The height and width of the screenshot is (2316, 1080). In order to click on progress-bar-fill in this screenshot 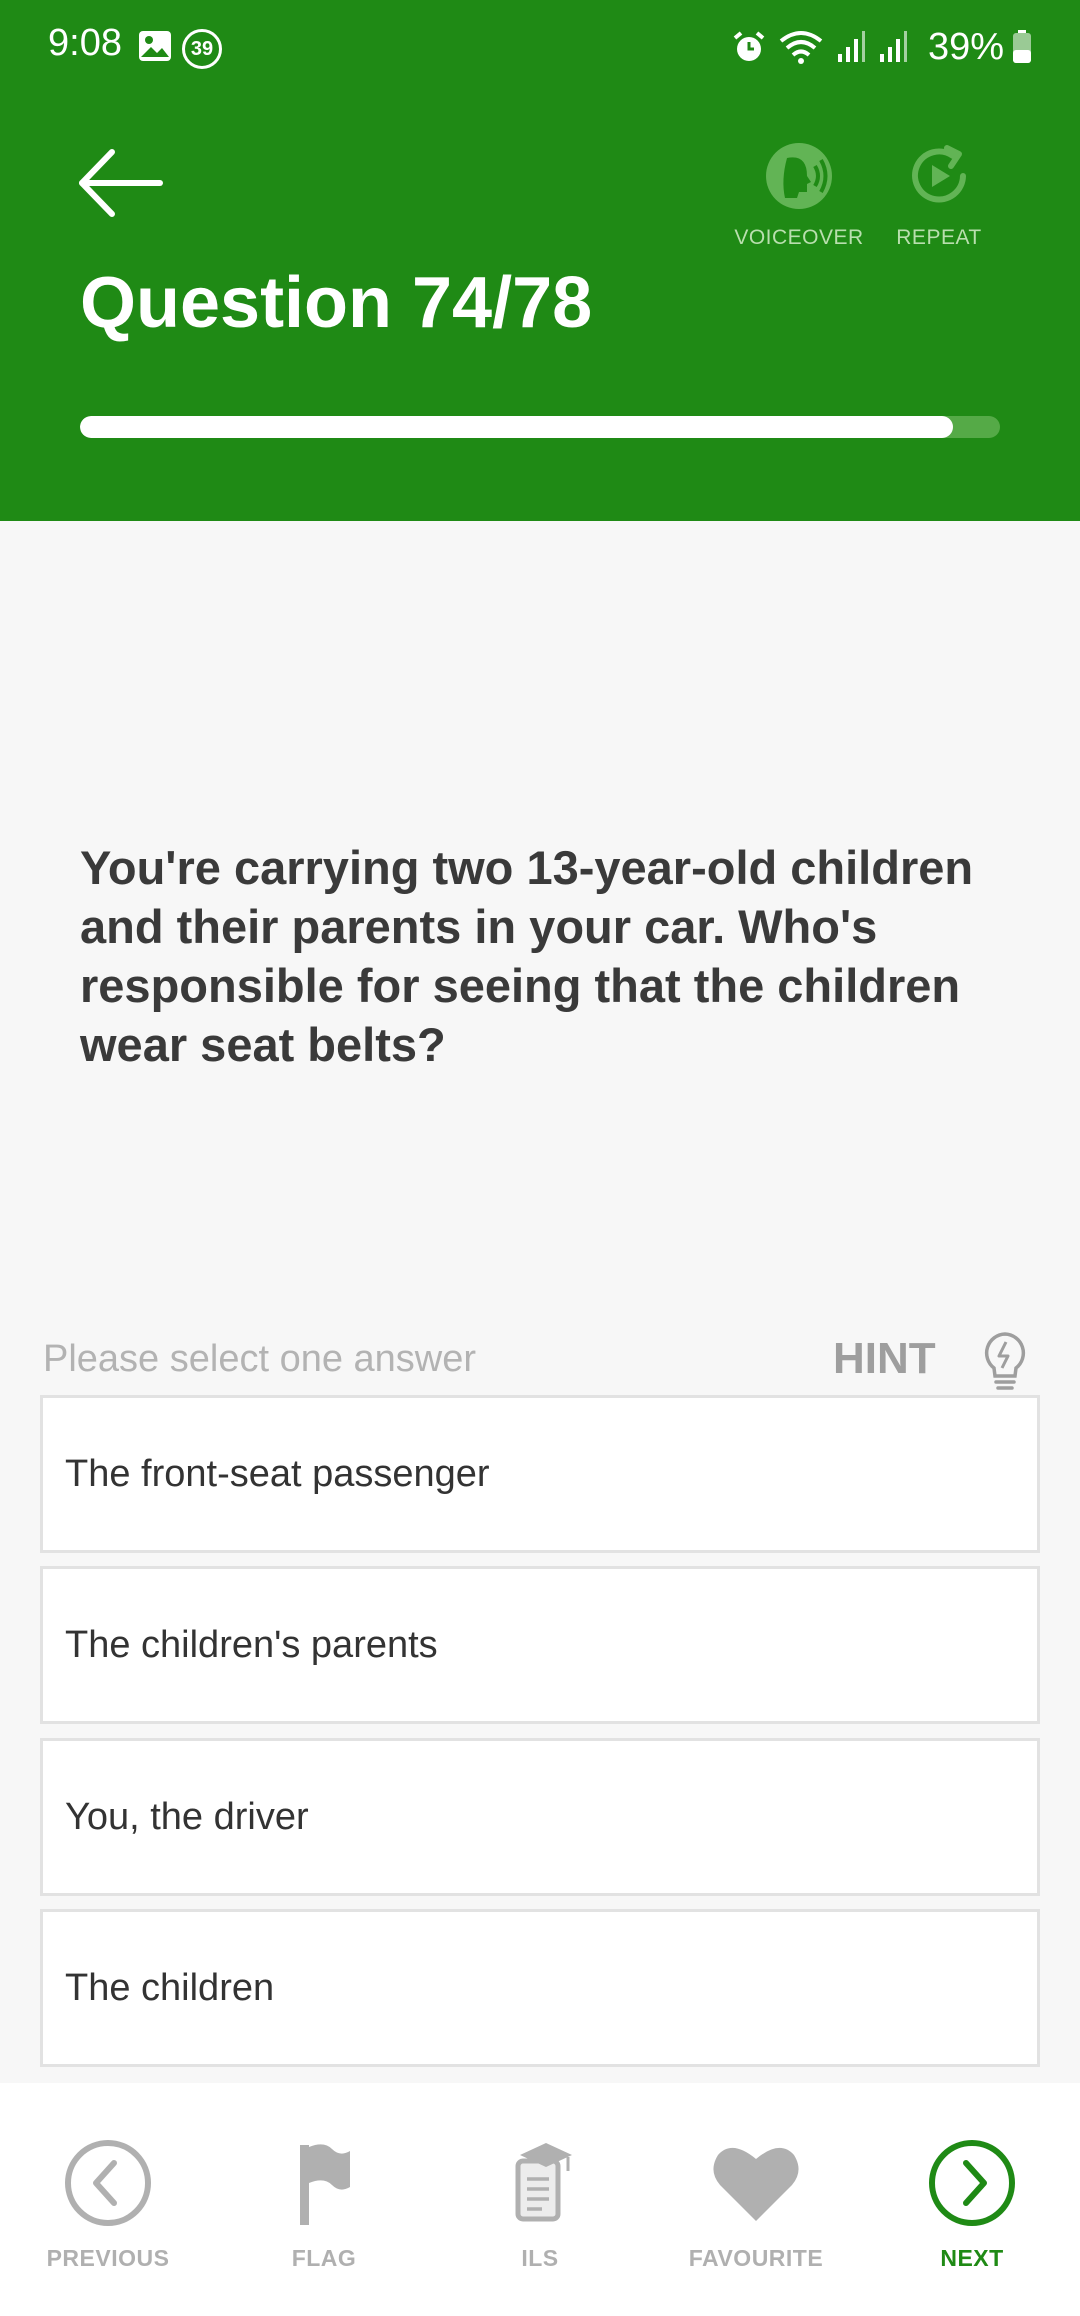, I will do `click(517, 427)`.